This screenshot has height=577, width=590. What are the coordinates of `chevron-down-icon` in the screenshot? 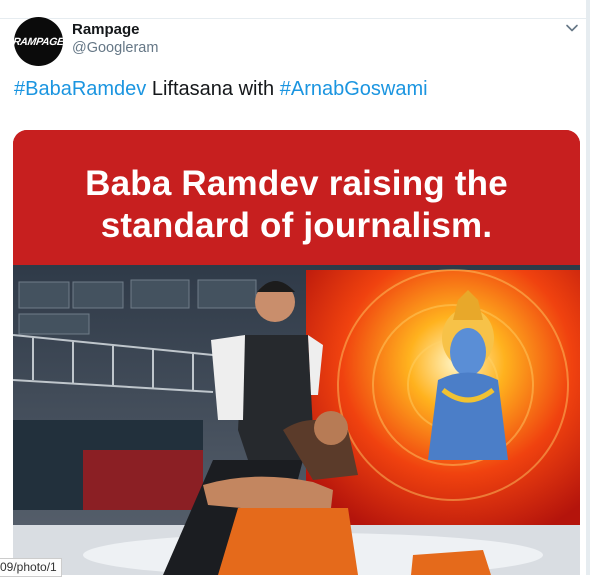 It's located at (572, 28).